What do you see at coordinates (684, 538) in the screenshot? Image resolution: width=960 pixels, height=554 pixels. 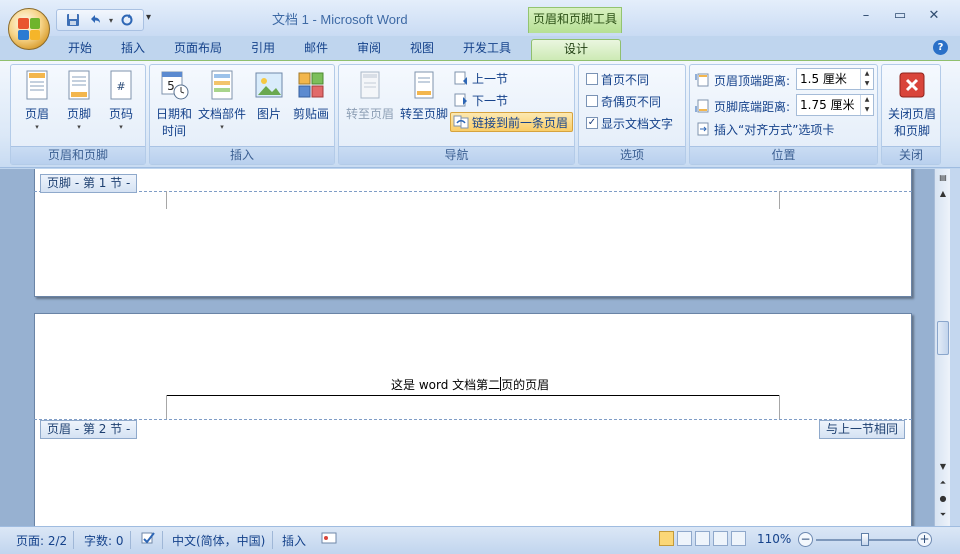 I see `full-screen-reading-view-icon` at bounding box center [684, 538].